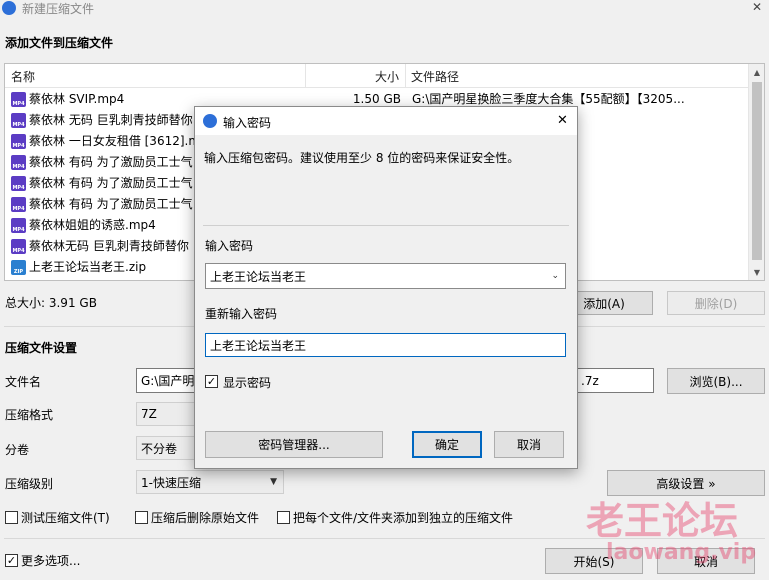 The height and width of the screenshot is (580, 769). Describe the element at coordinates (149, 414) in the screenshot. I see `format-value: 7Z` at that location.